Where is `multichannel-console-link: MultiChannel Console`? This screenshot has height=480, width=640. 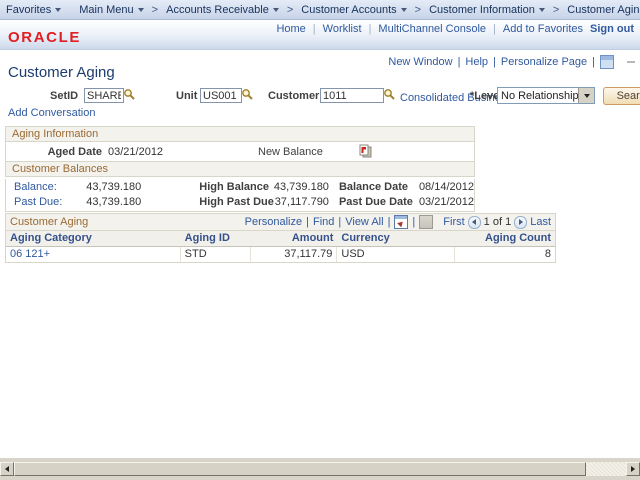
multichannel-console-link: MultiChannel Console is located at coordinates (432, 29).